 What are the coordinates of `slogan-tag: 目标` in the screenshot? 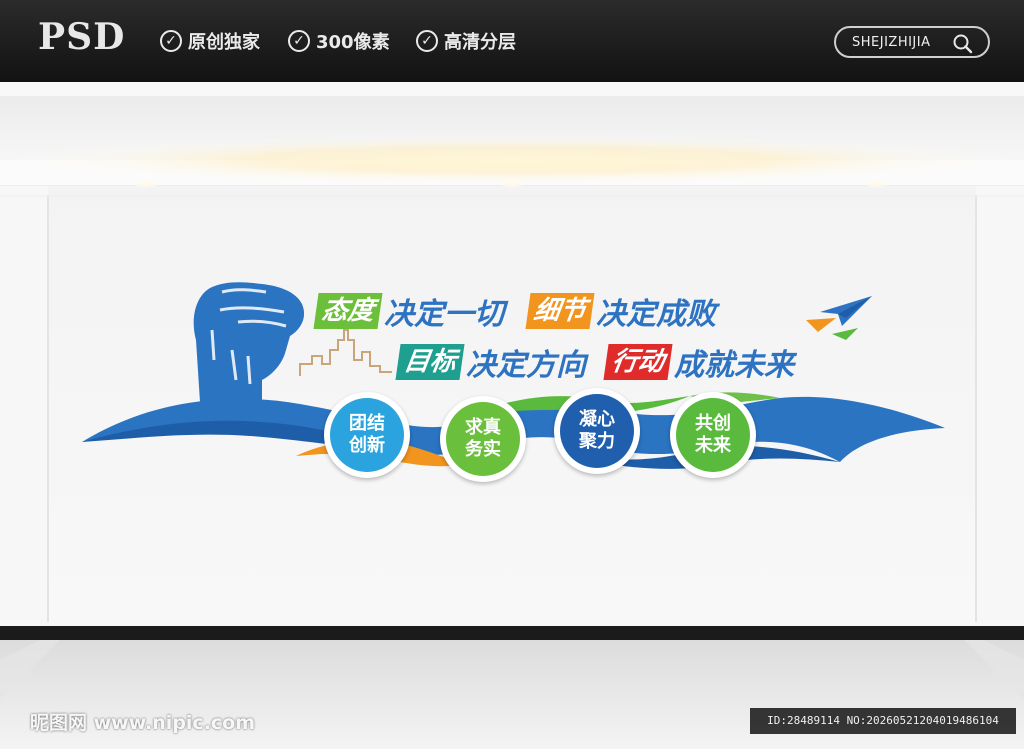 It's located at (430, 362).